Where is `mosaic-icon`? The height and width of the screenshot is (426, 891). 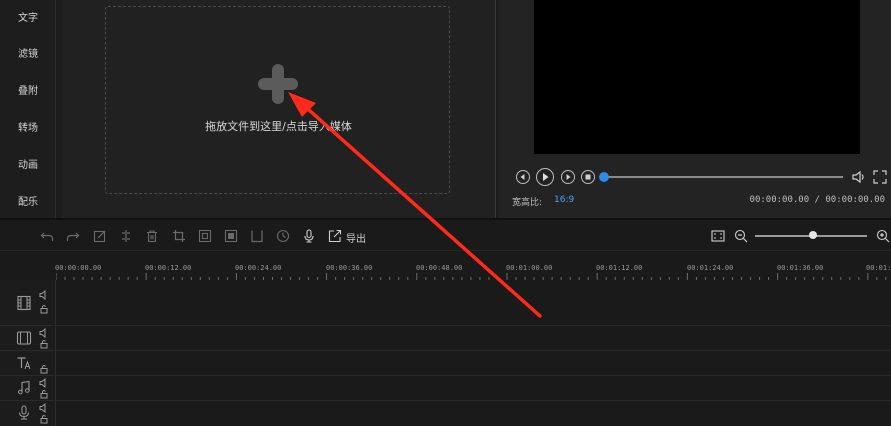 mosaic-icon is located at coordinates (231, 236).